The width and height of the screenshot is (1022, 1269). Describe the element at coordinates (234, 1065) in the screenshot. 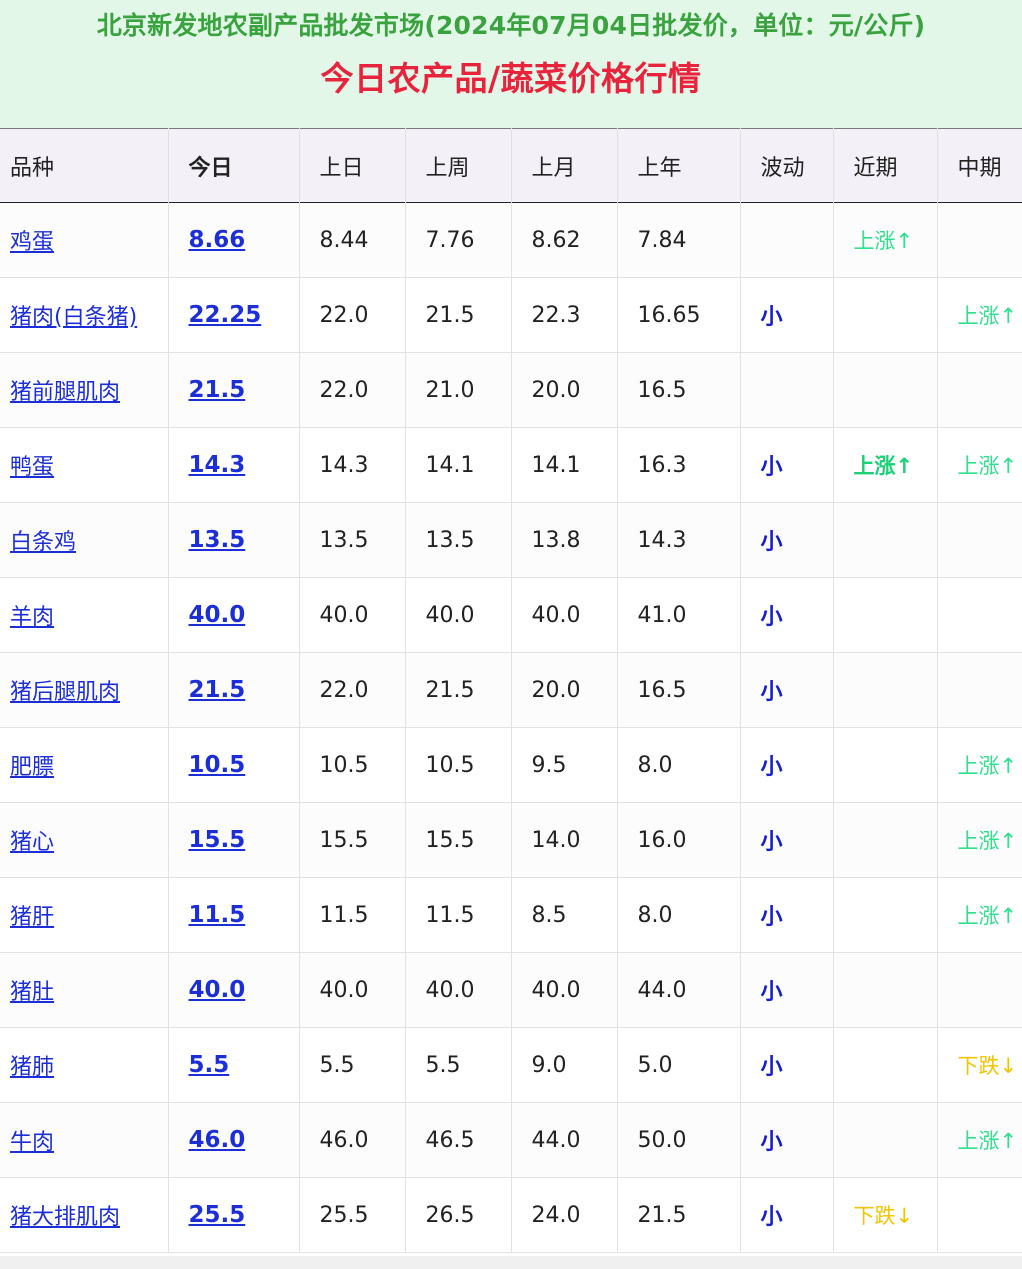

I see `today-price-cell: 5.5` at that location.